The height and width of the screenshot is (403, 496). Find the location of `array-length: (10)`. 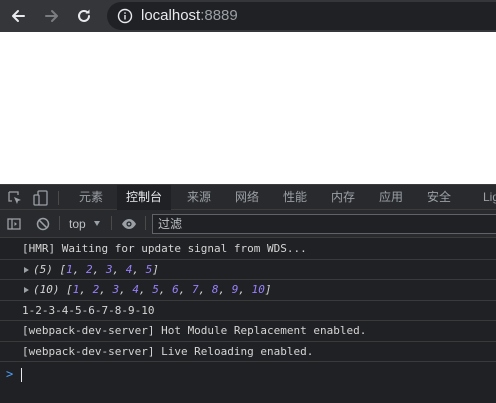

array-length: (10) is located at coordinates (46, 289).